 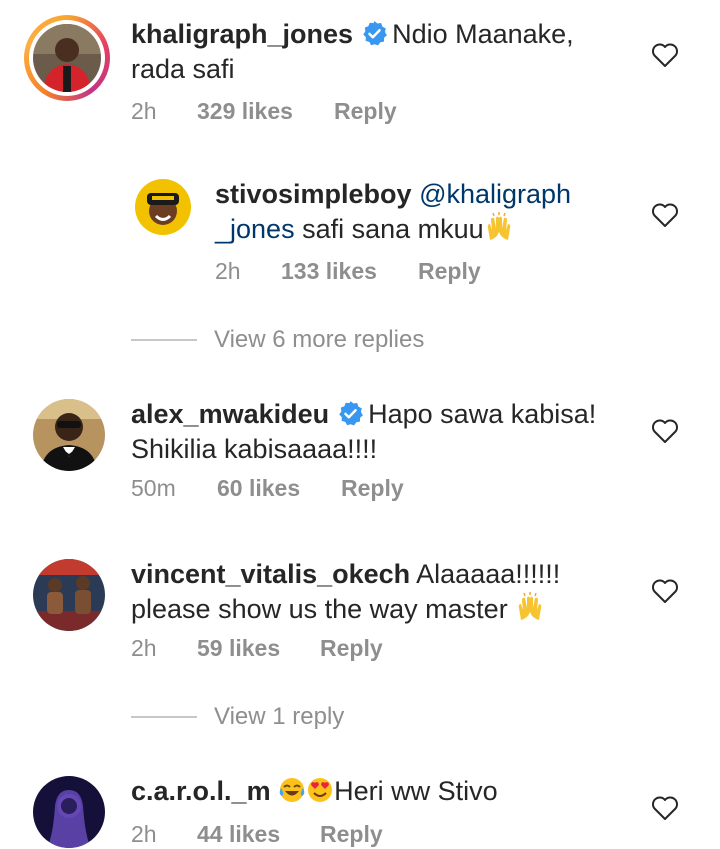 I want to click on comment-body: Hapo sawa kabisa!, so click(x=482, y=414).